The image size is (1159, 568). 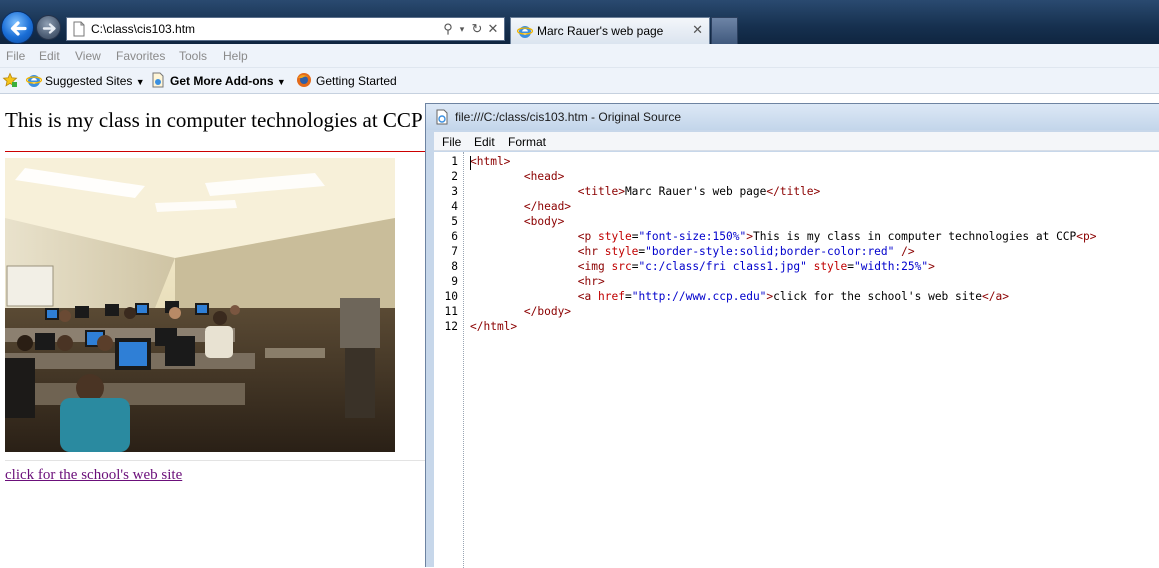 I want to click on back-arrow-icon, so click(x=18, y=28).